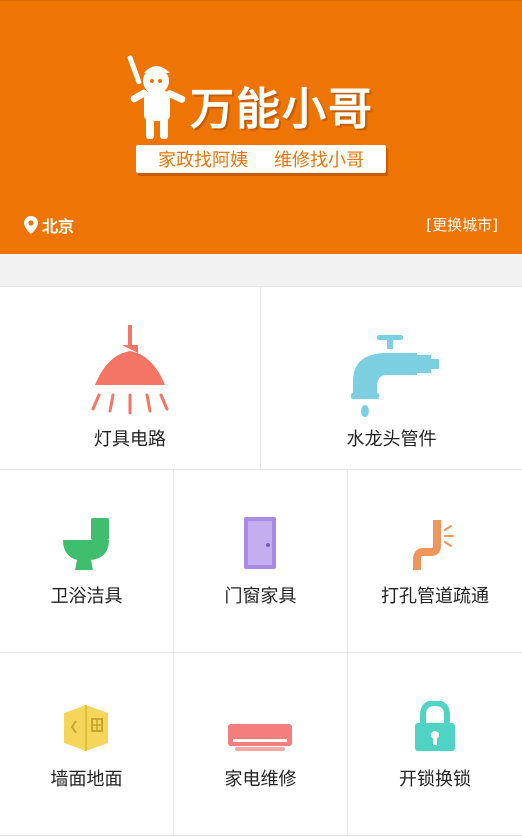 This screenshot has width=522, height=836. I want to click on toilet-icon, so click(86, 544).